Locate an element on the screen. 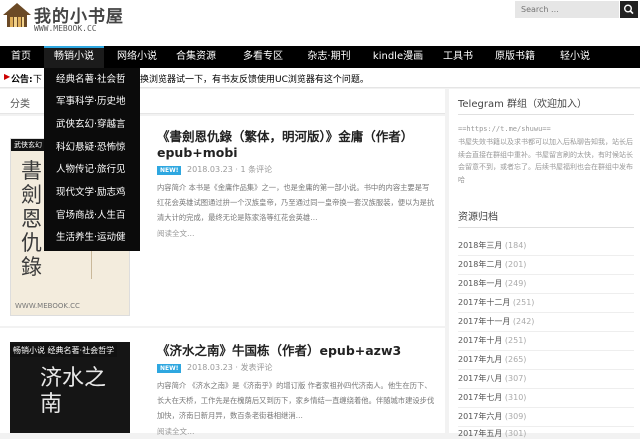 This screenshot has width=640, height=439. archive-month: 2017年十一月 is located at coordinates (484, 321).